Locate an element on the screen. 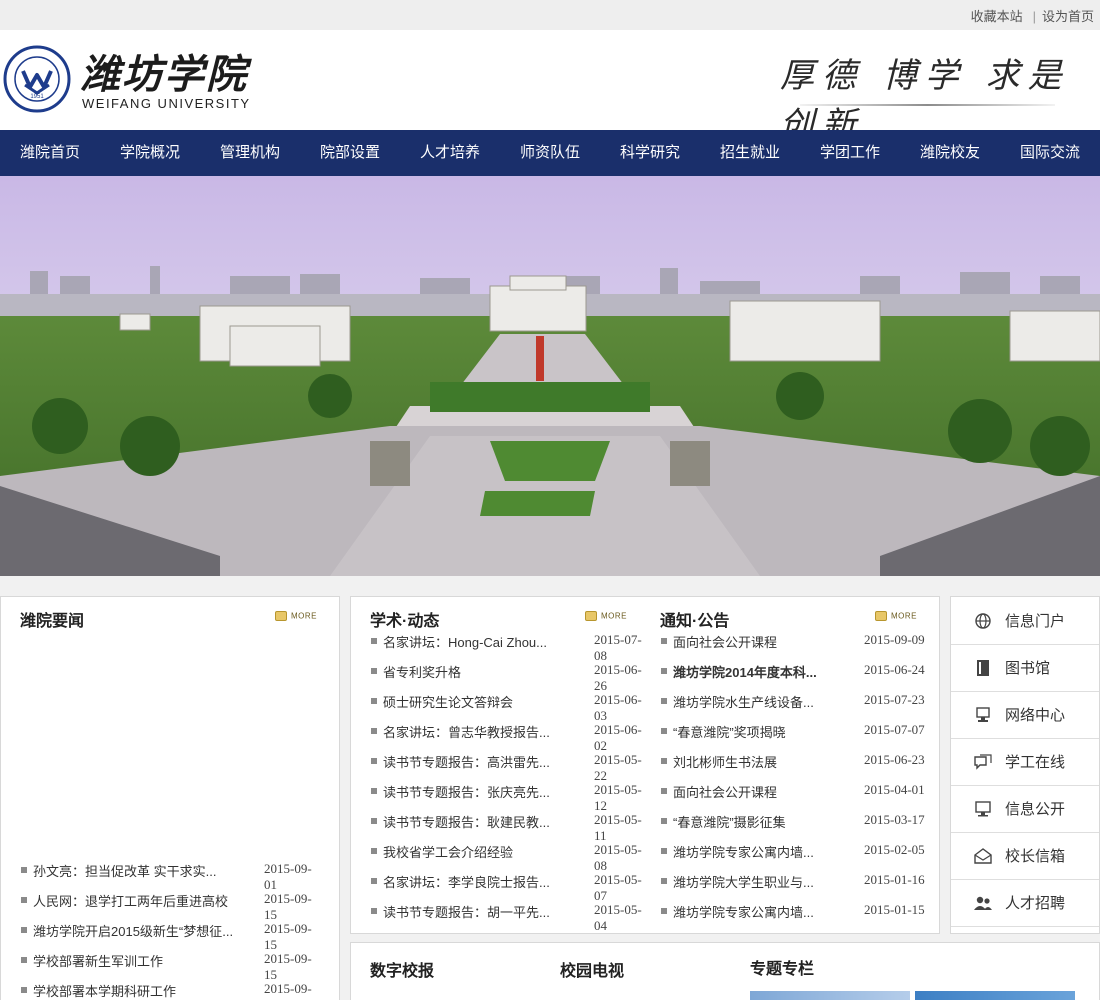 This screenshot has height=1000, width=1100. list-item: 硕士研究生论文答辩会 2015-06-03 is located at coordinates (511, 707).